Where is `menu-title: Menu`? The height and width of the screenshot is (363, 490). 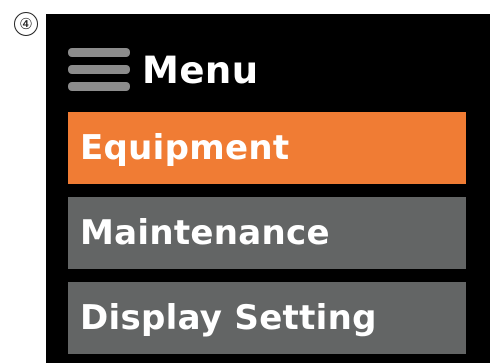
menu-title: Menu is located at coordinates (200, 70).